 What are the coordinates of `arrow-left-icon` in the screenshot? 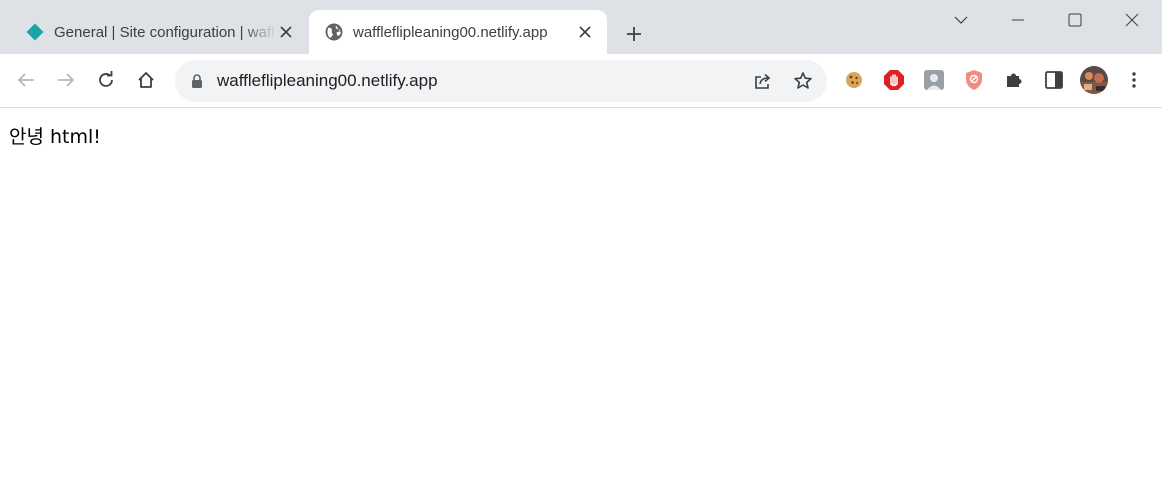 It's located at (26, 80).